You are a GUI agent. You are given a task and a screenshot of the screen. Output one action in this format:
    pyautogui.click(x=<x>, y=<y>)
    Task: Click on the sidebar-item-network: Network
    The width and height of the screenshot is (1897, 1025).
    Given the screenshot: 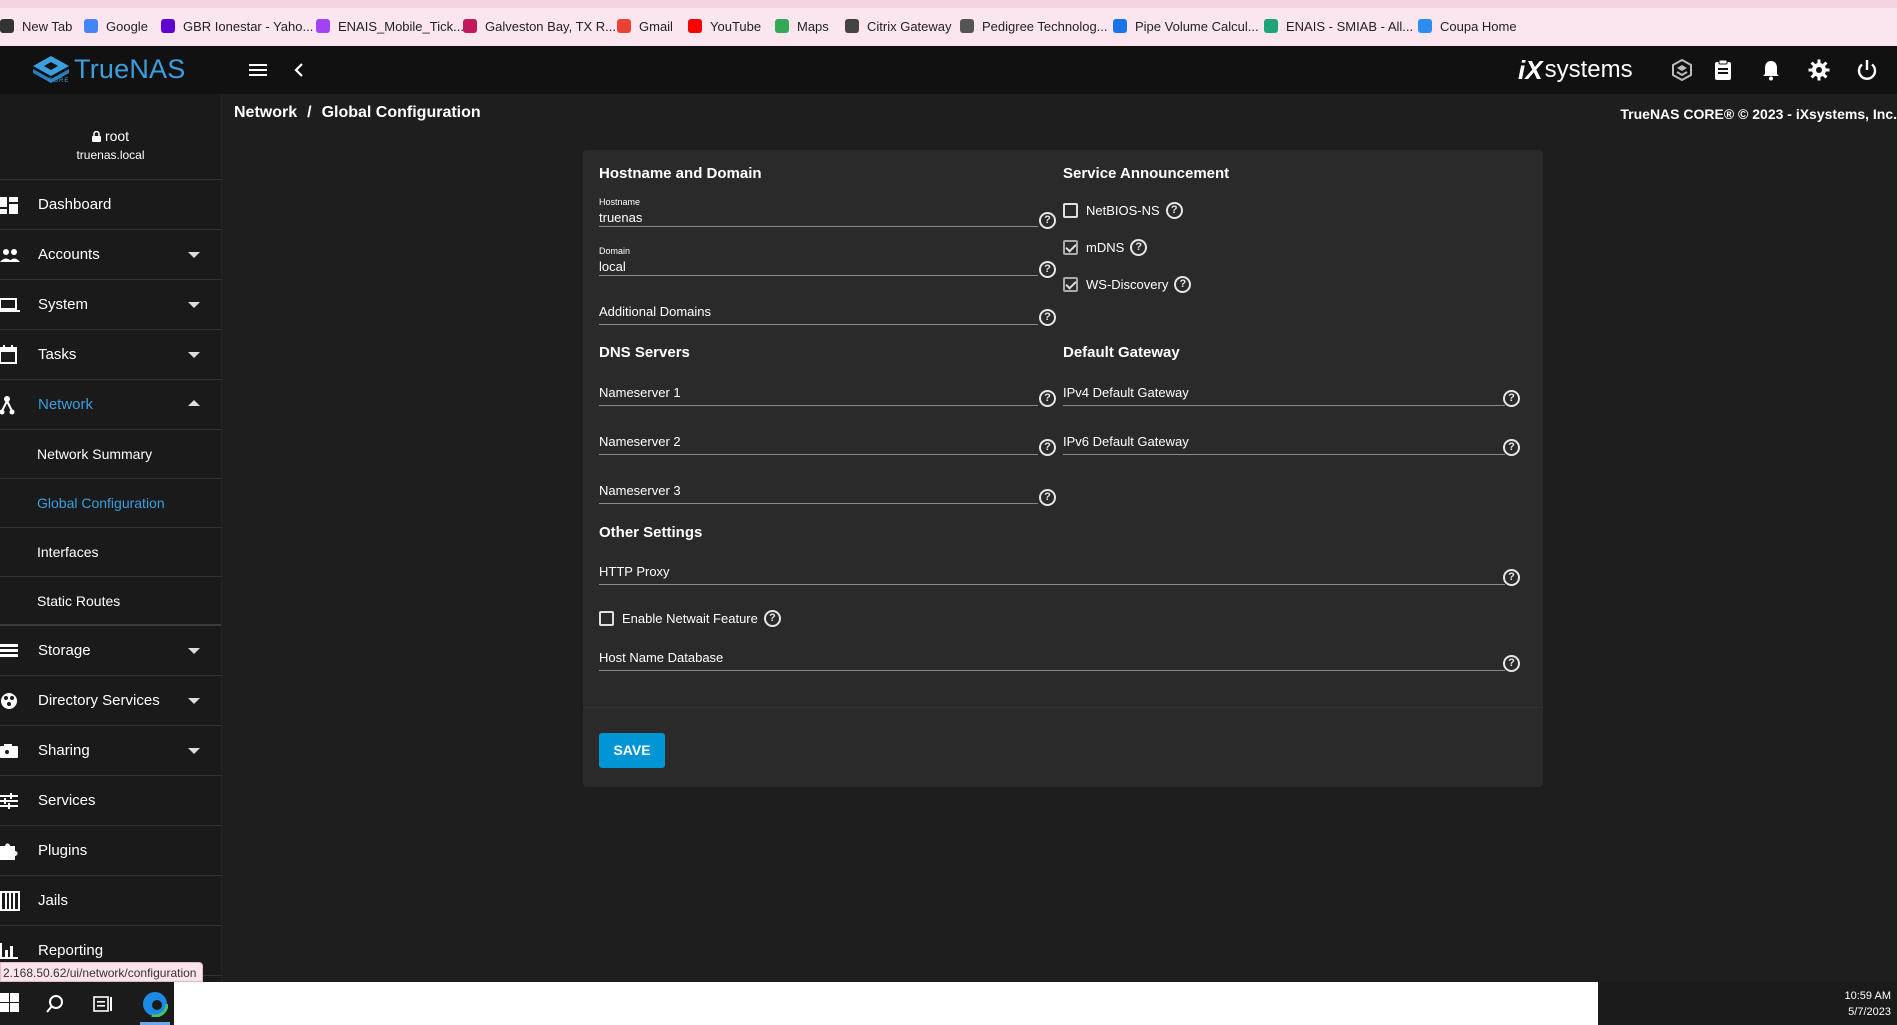 What is the action you would take?
    pyautogui.click(x=110, y=405)
    